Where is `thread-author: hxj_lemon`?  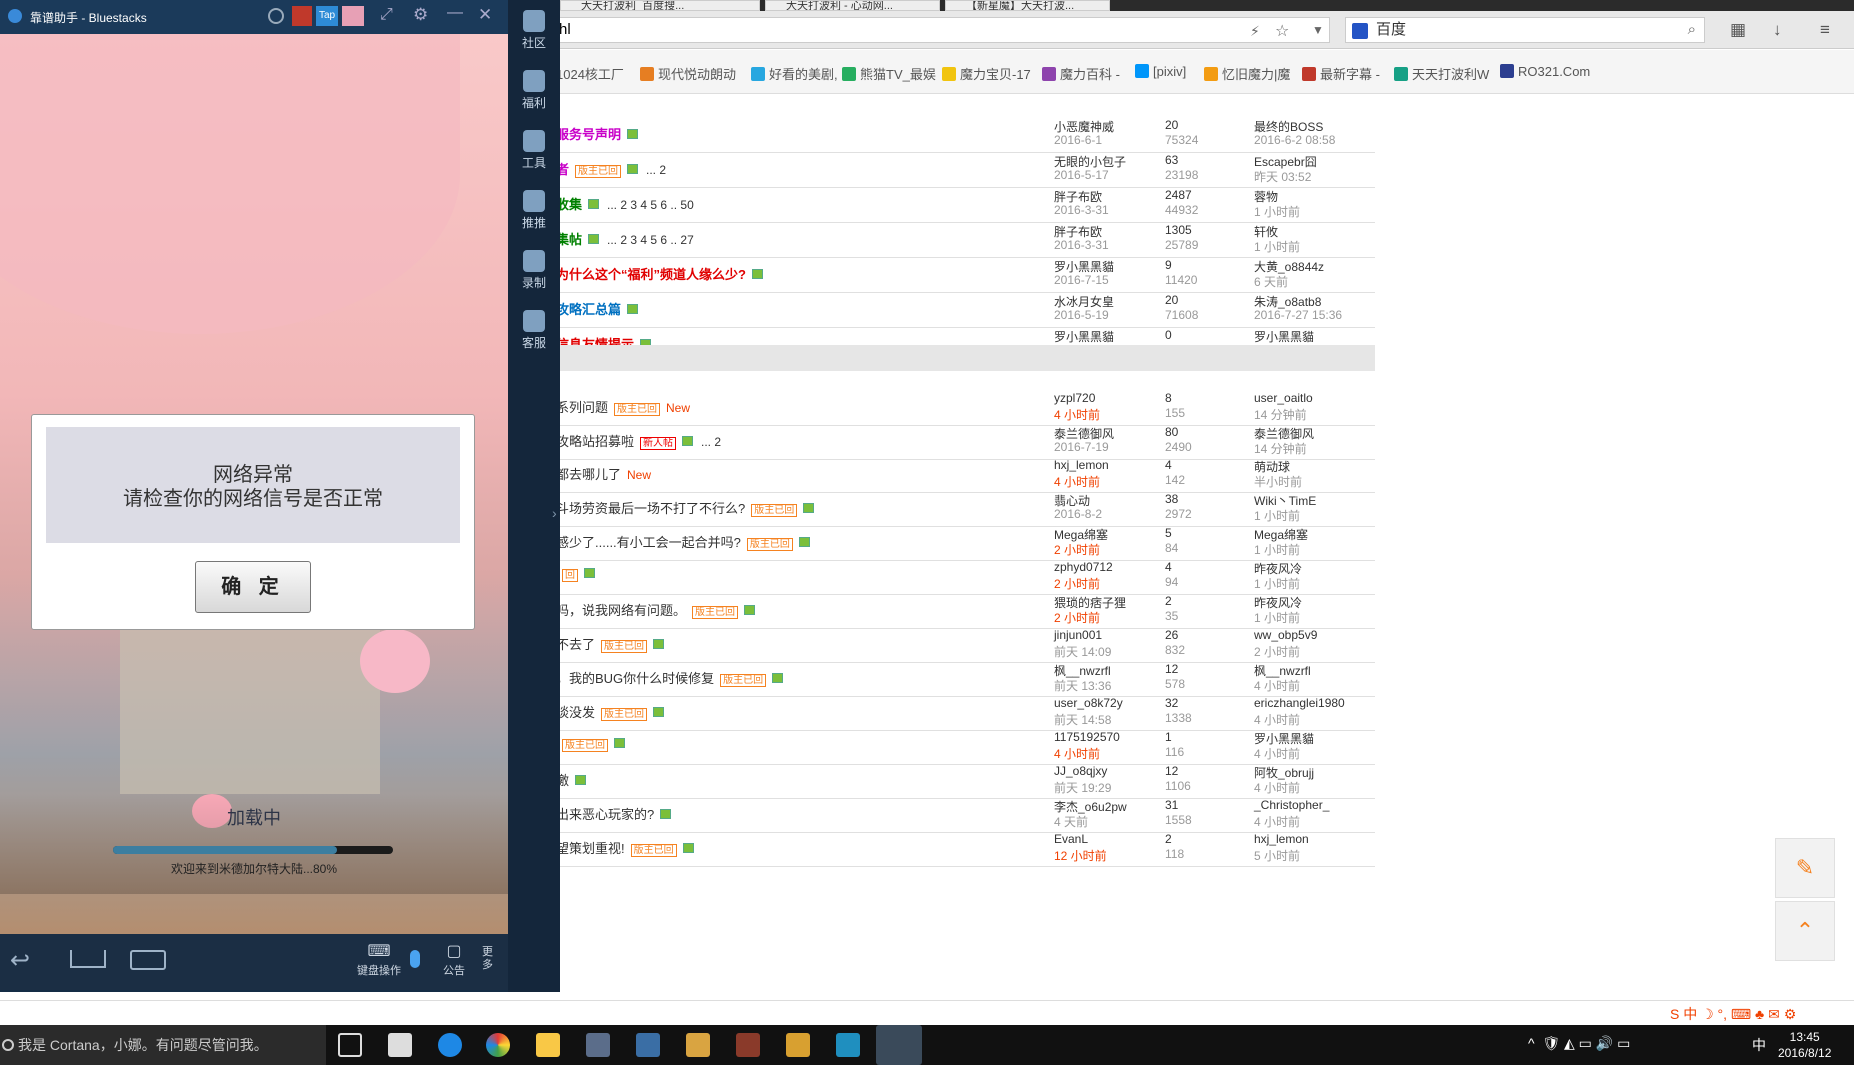
thread-author: hxj_lemon is located at coordinates (1081, 465).